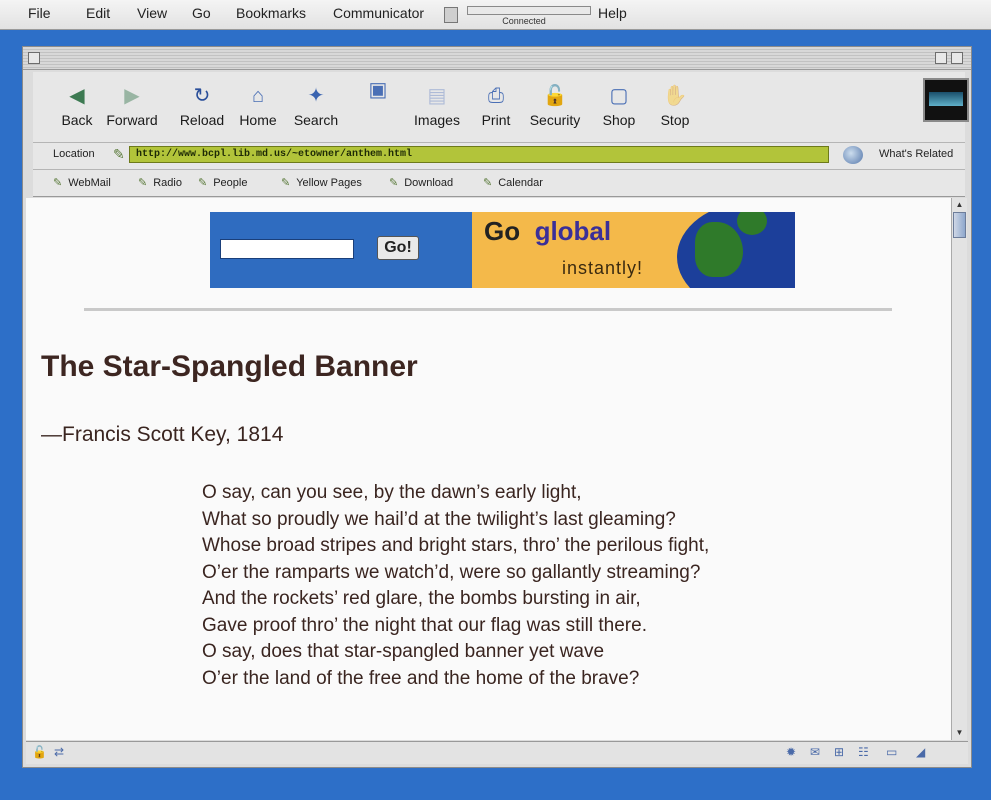 The image size is (991, 800). I want to click on shop-icon: ▢, so click(619, 96).